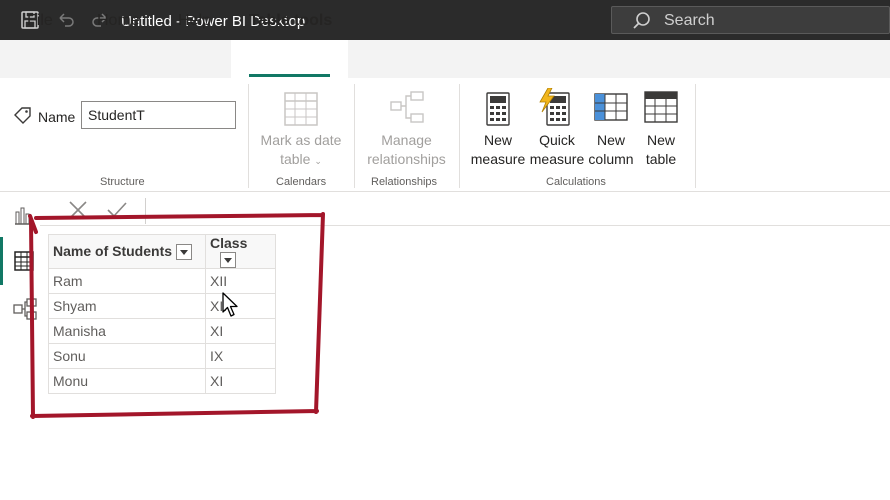  Describe the element at coordinates (289, 75) in the screenshot. I see `tab-active-indicator` at that location.